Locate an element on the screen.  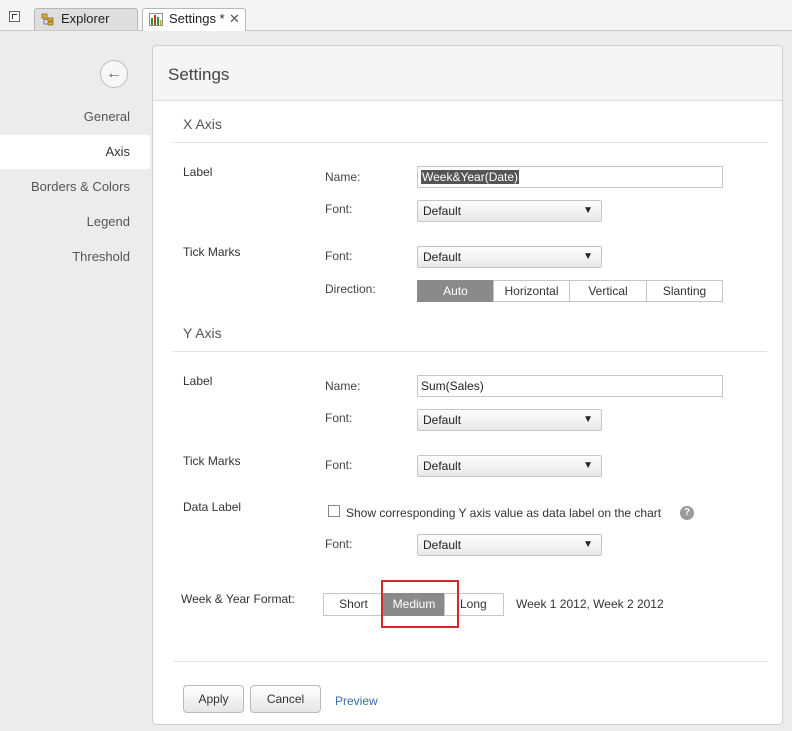
data-label-row-label: Data Label is located at coordinates (212, 507).